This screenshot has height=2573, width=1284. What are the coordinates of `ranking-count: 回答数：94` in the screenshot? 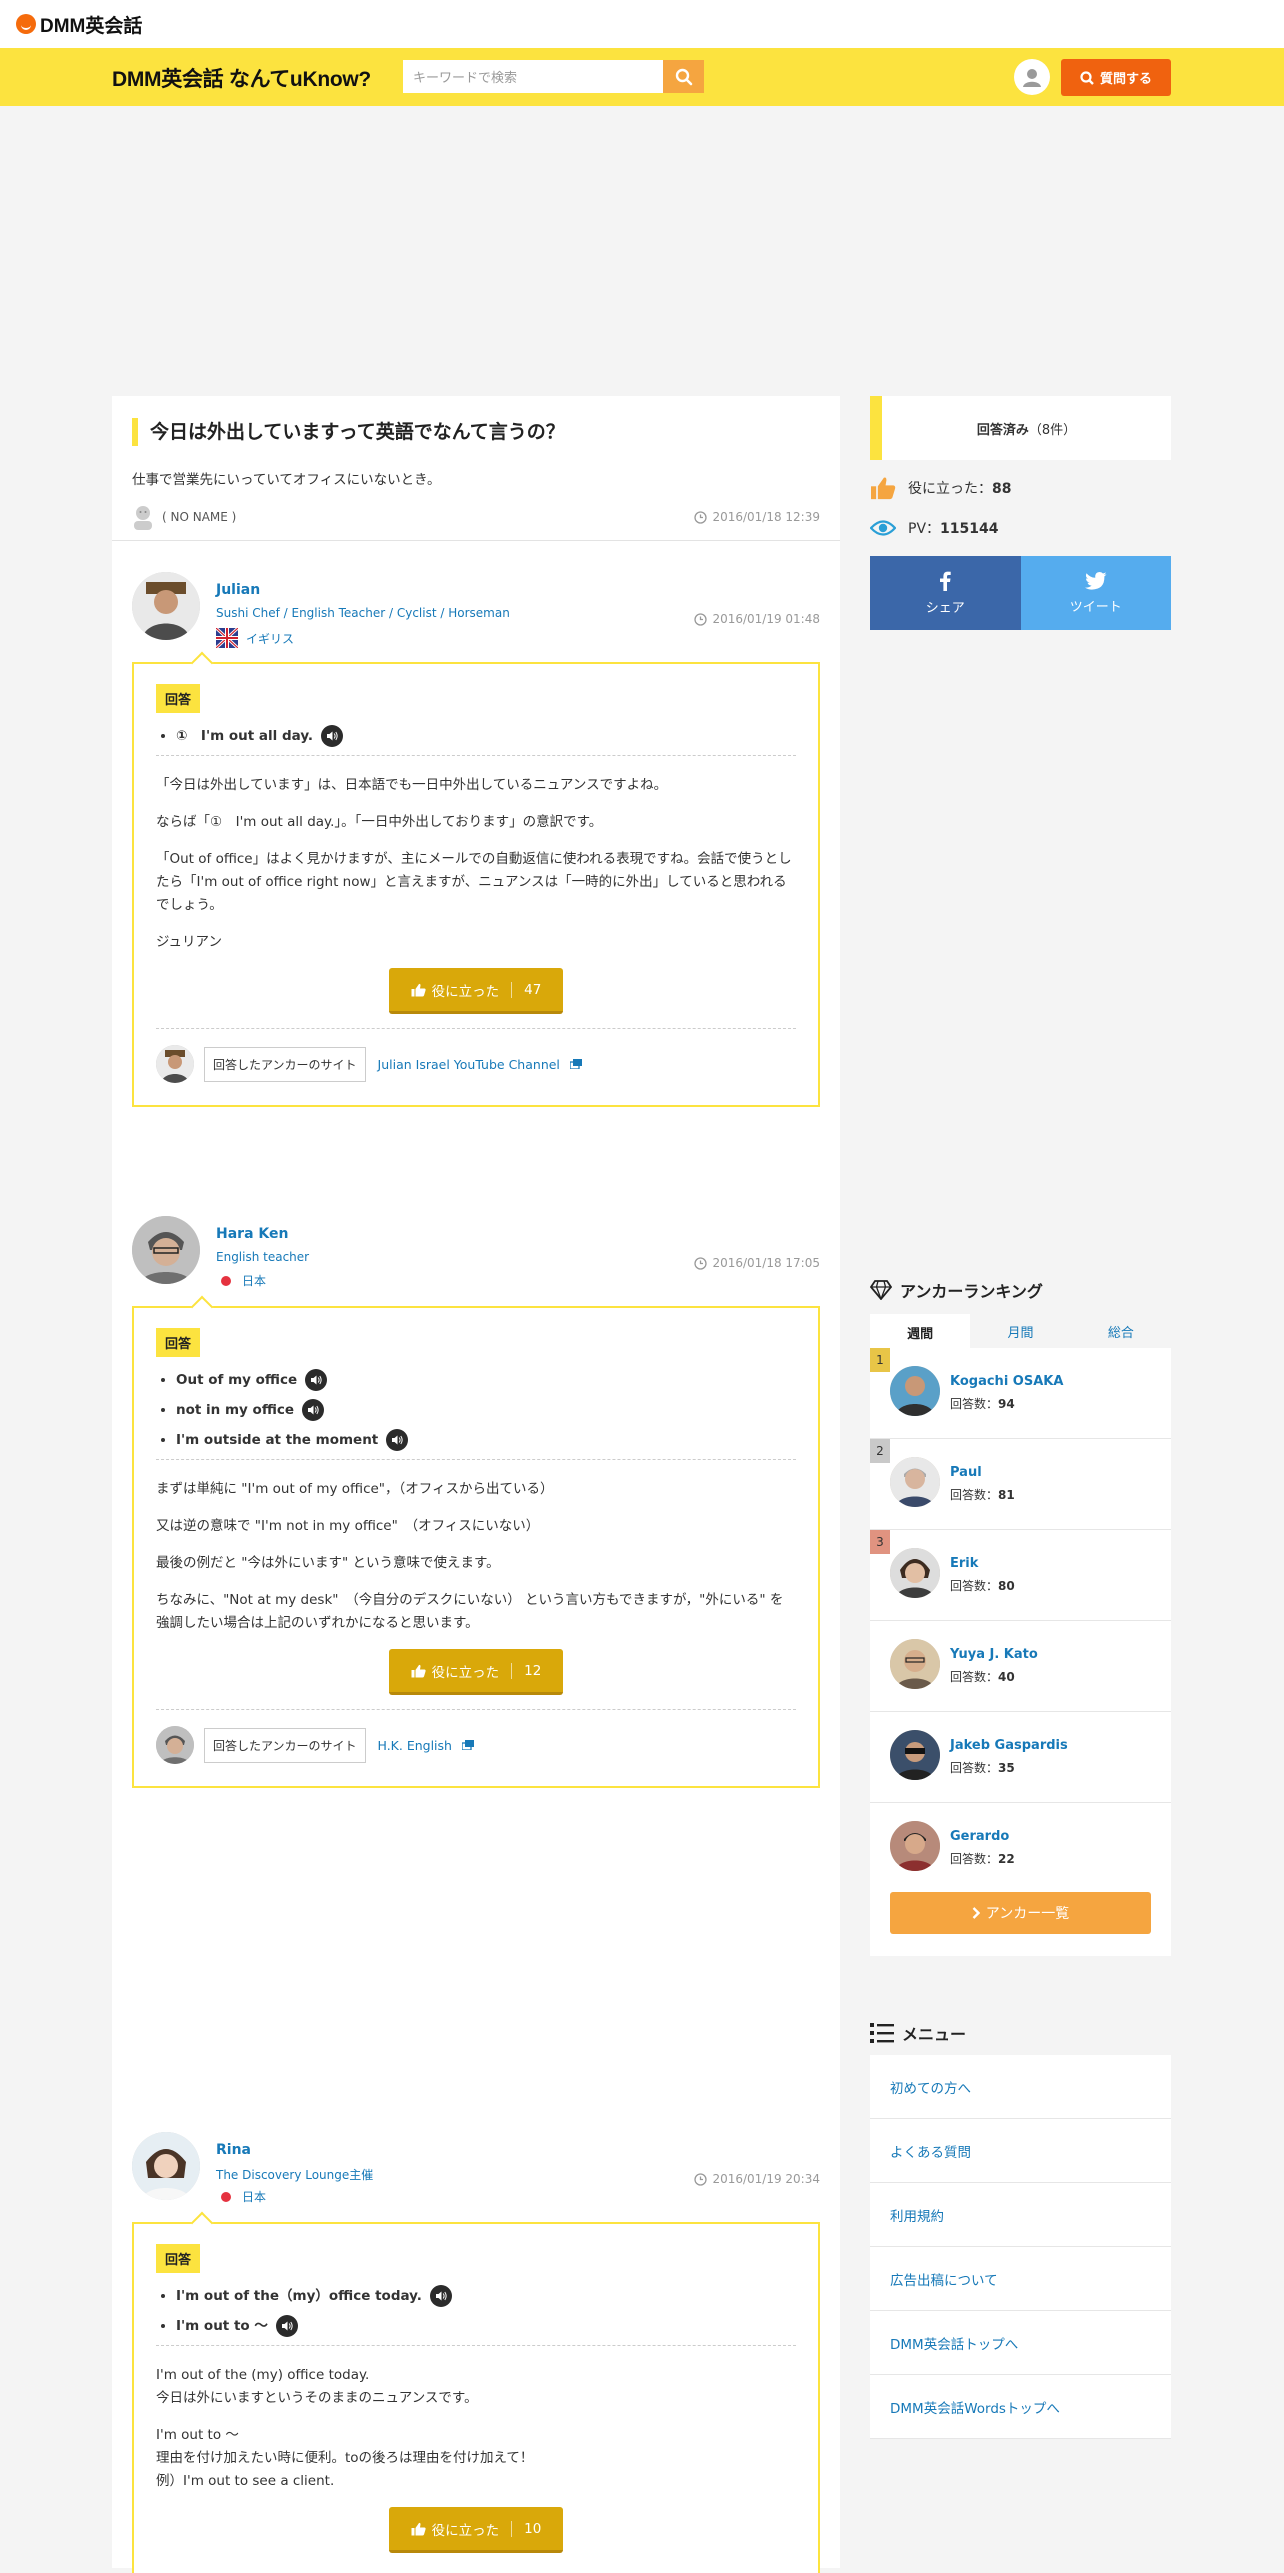 It's located at (982, 1403).